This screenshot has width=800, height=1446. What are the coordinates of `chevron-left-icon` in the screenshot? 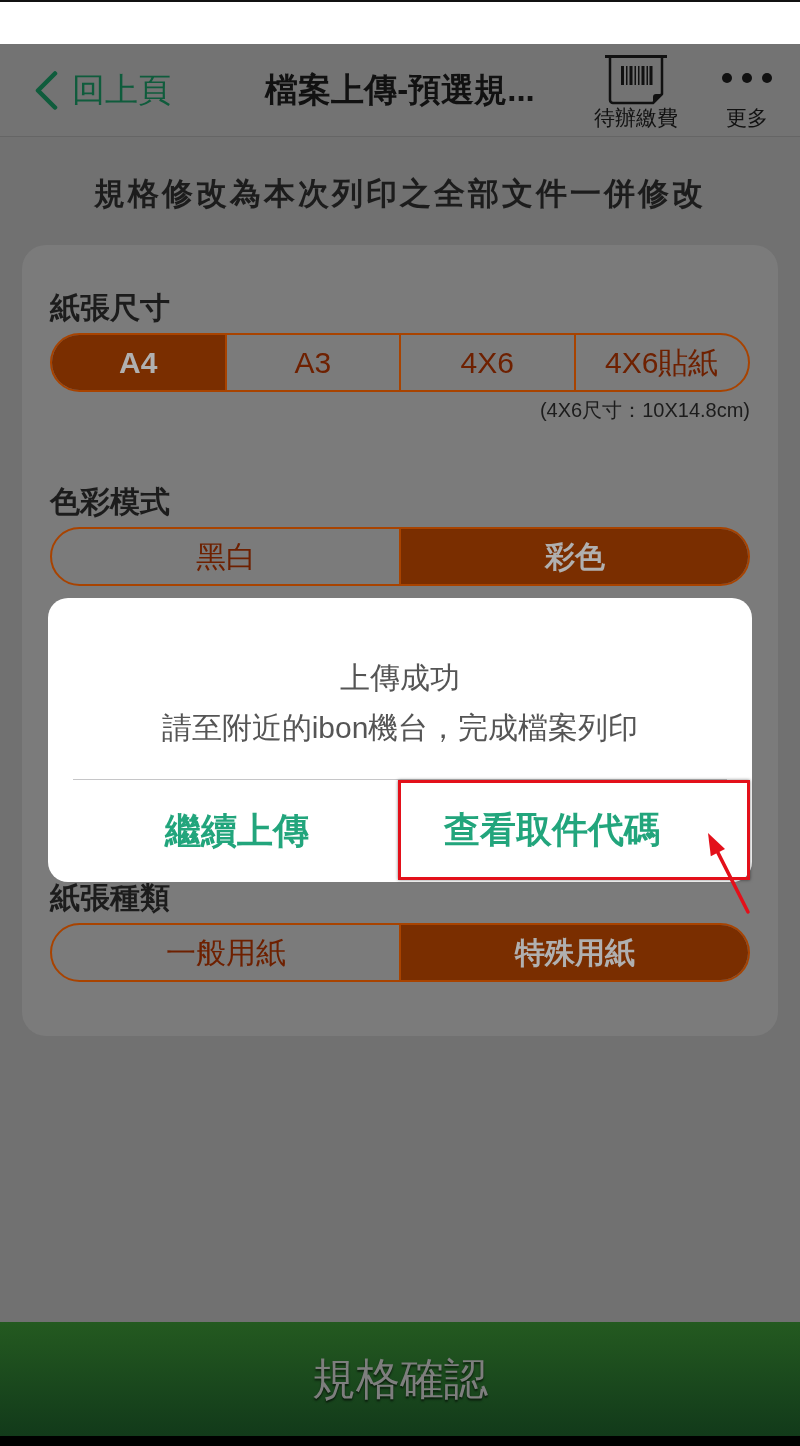 It's located at (46, 90).